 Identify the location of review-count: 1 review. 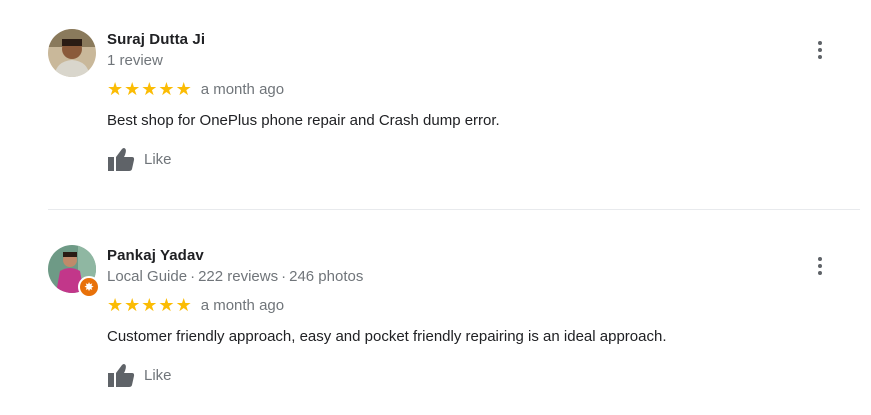
(135, 60).